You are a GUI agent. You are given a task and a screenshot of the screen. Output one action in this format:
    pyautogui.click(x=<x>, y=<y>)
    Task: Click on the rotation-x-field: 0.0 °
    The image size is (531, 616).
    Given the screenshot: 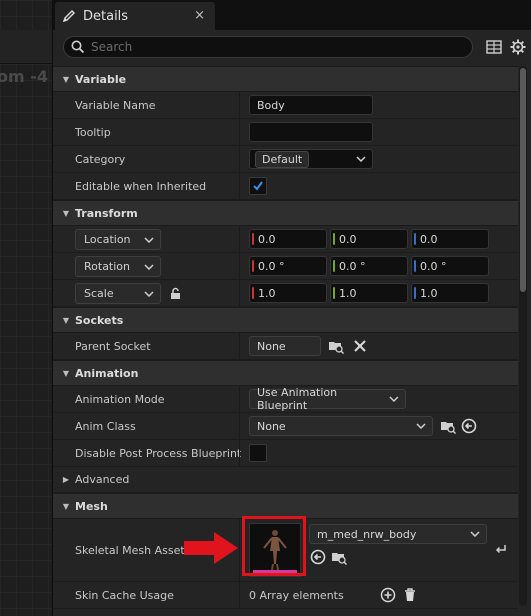 What is the action you would take?
    pyautogui.click(x=288, y=266)
    